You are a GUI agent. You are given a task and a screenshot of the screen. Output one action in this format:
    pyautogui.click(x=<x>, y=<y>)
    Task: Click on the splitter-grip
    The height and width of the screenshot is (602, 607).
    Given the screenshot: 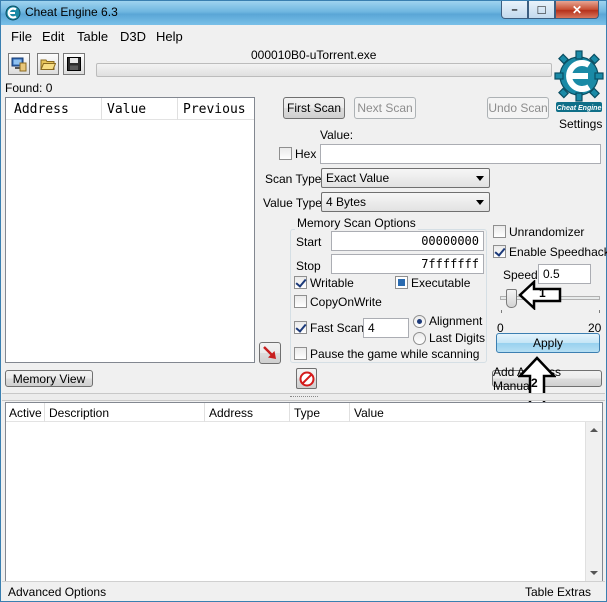 What is the action you would take?
    pyautogui.click(x=304, y=397)
    